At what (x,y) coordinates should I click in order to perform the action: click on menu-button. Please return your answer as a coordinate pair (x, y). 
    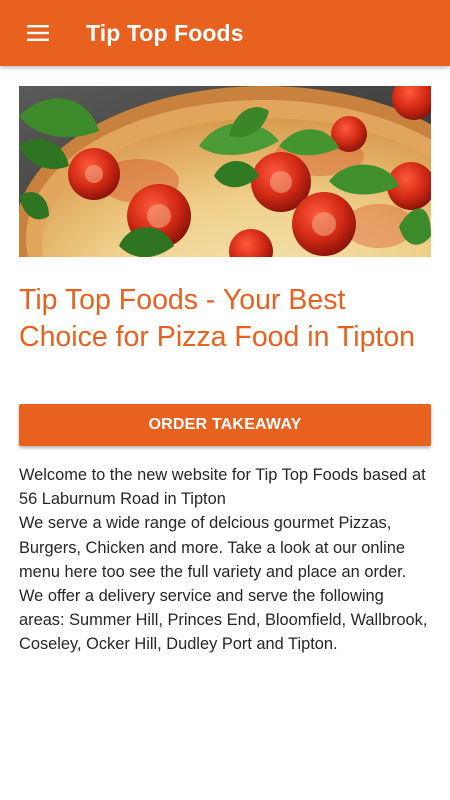
    Looking at the image, I should click on (38, 33).